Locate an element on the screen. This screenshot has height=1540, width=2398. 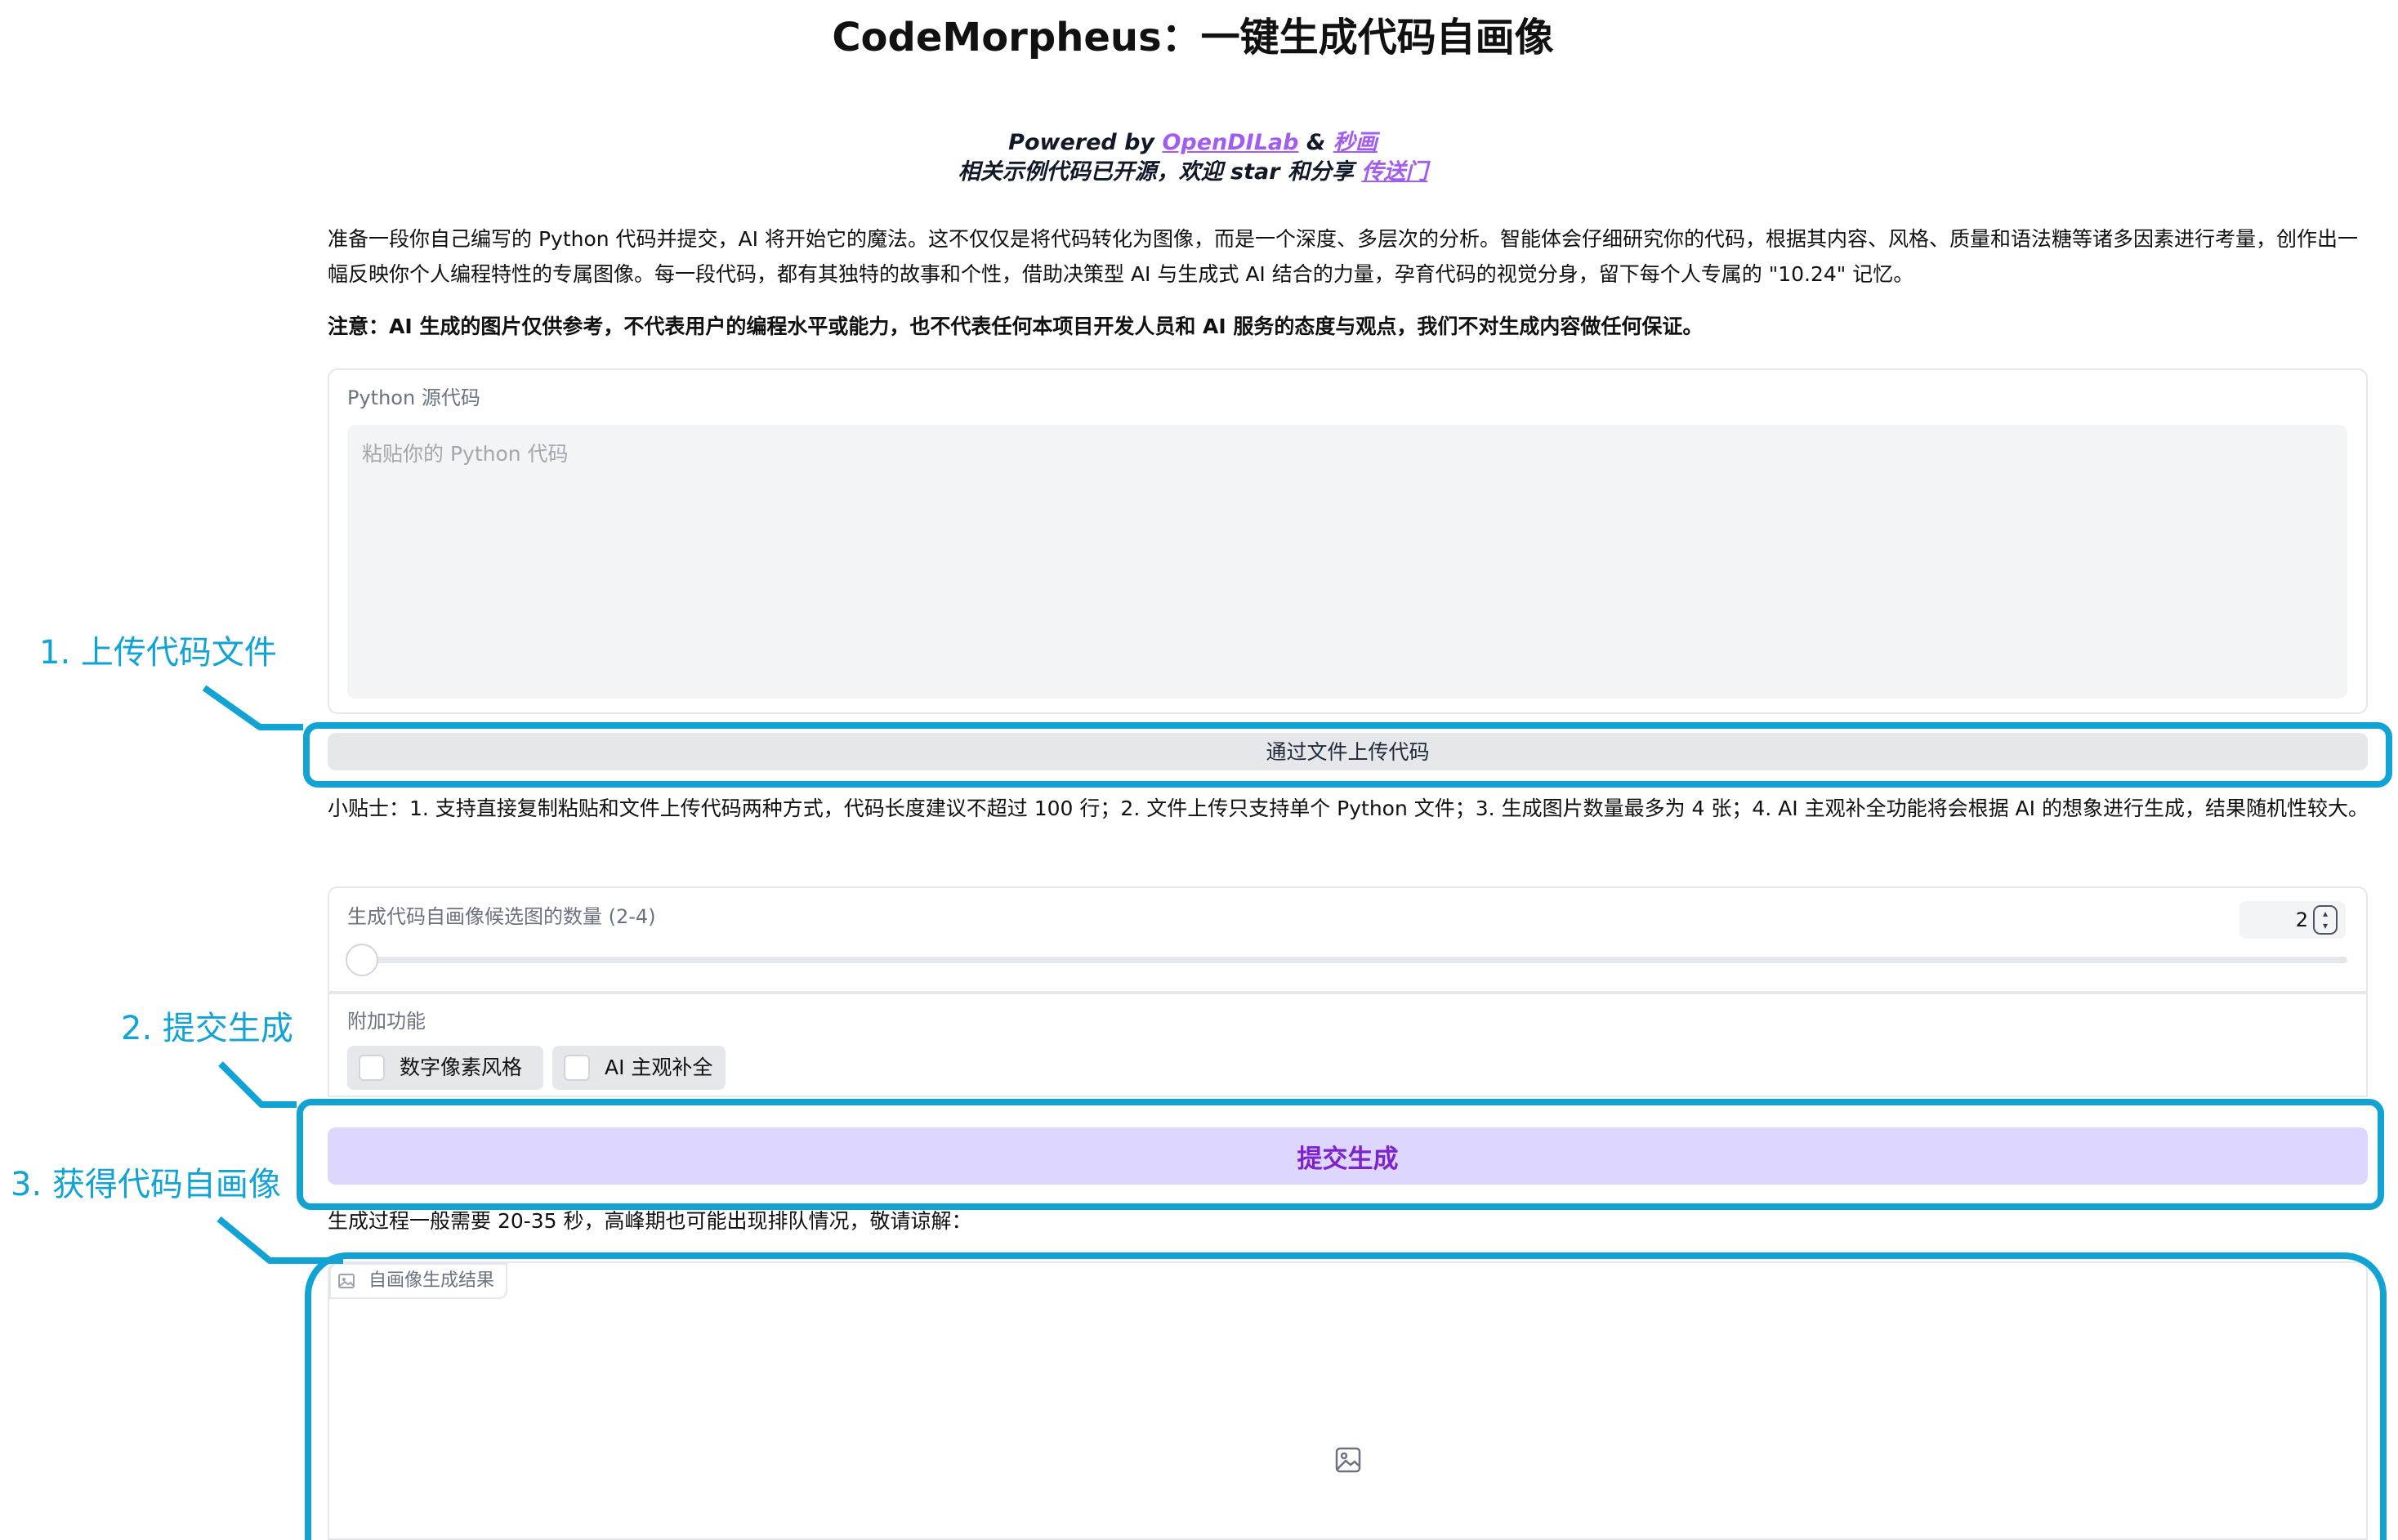
annotation-box-submit is located at coordinates (1340, 1154).